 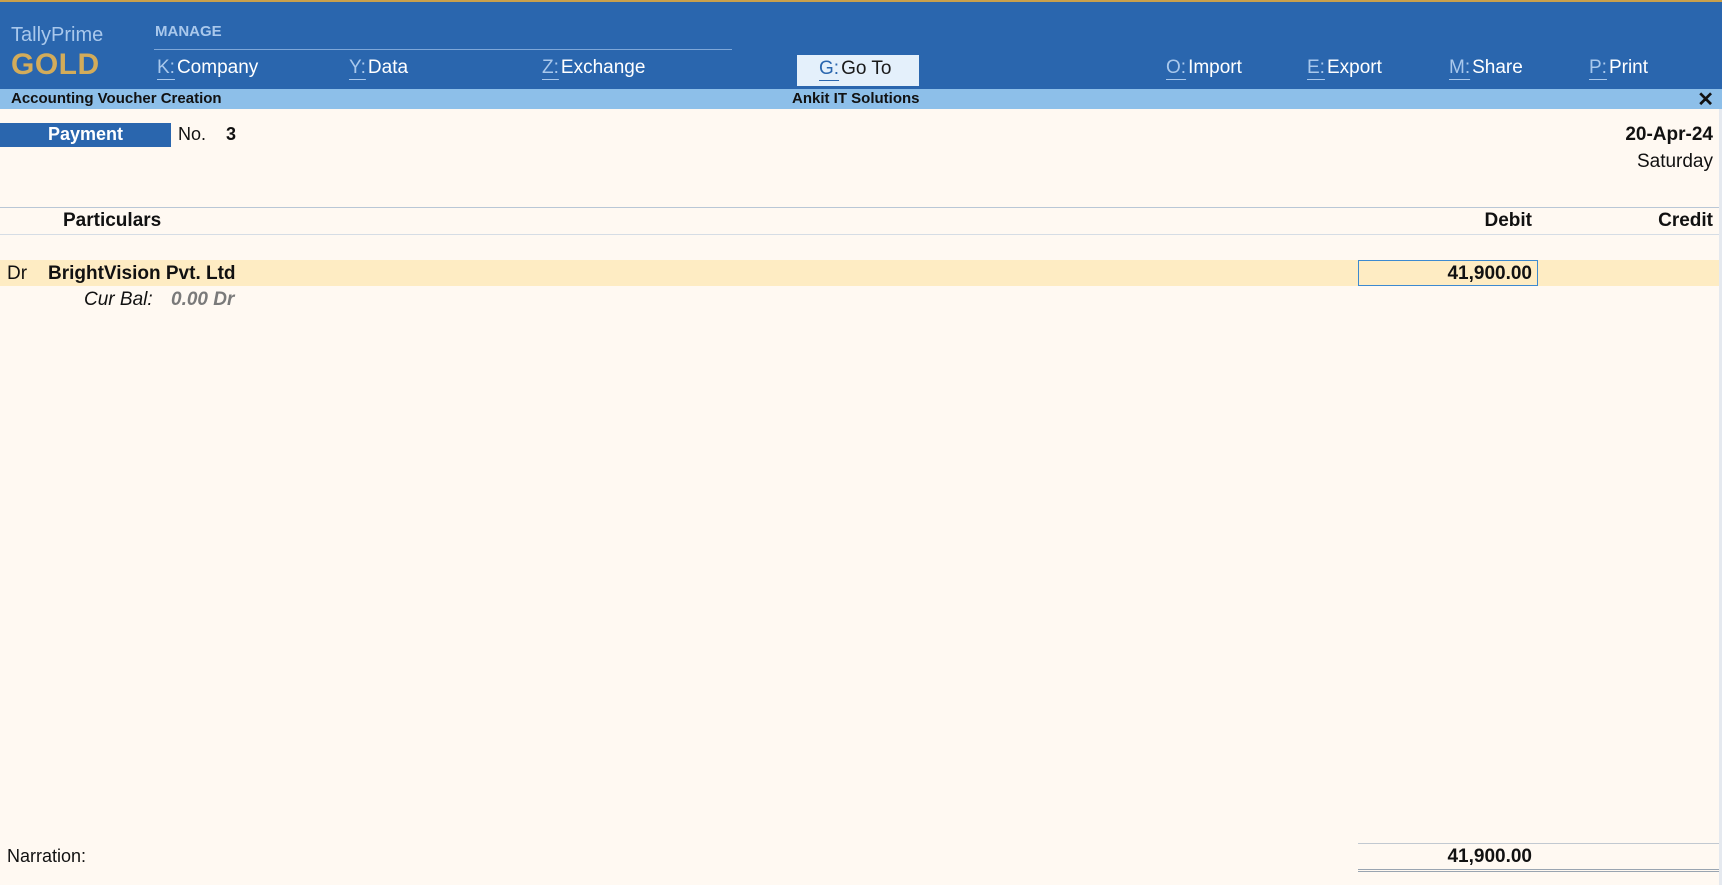 I want to click on menu-section-title: MANAGE, so click(x=188, y=31).